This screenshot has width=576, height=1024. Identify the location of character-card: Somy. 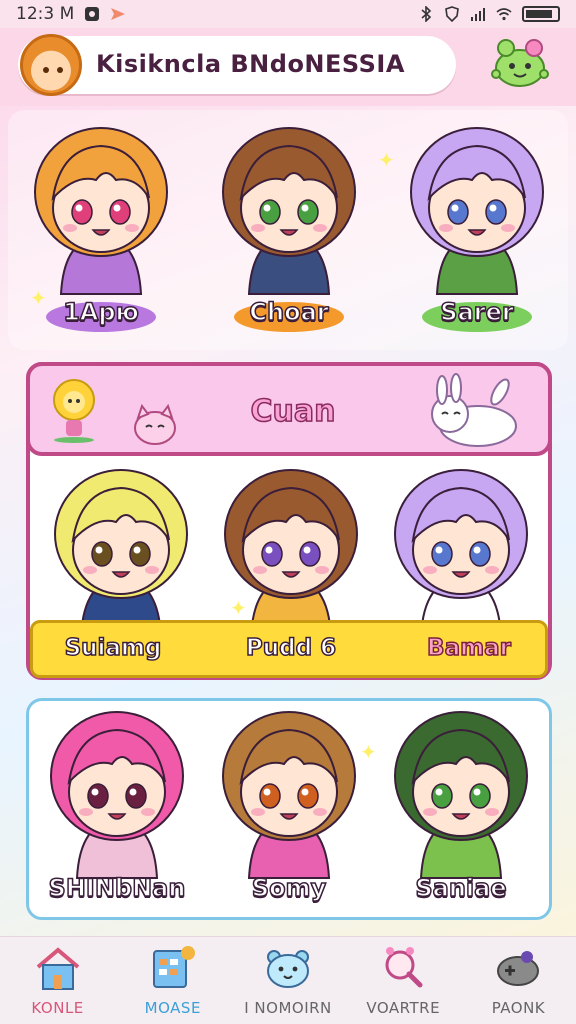
(289, 812).